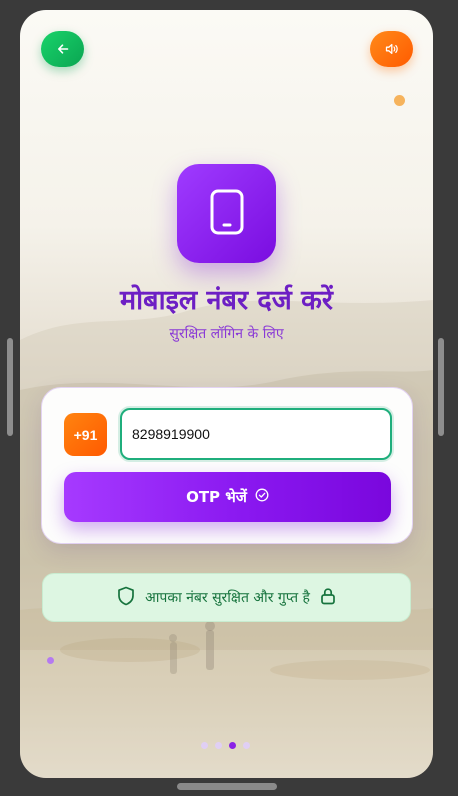 This screenshot has width=458, height=796. Describe the element at coordinates (328, 598) in the screenshot. I see `lock-icon` at that location.